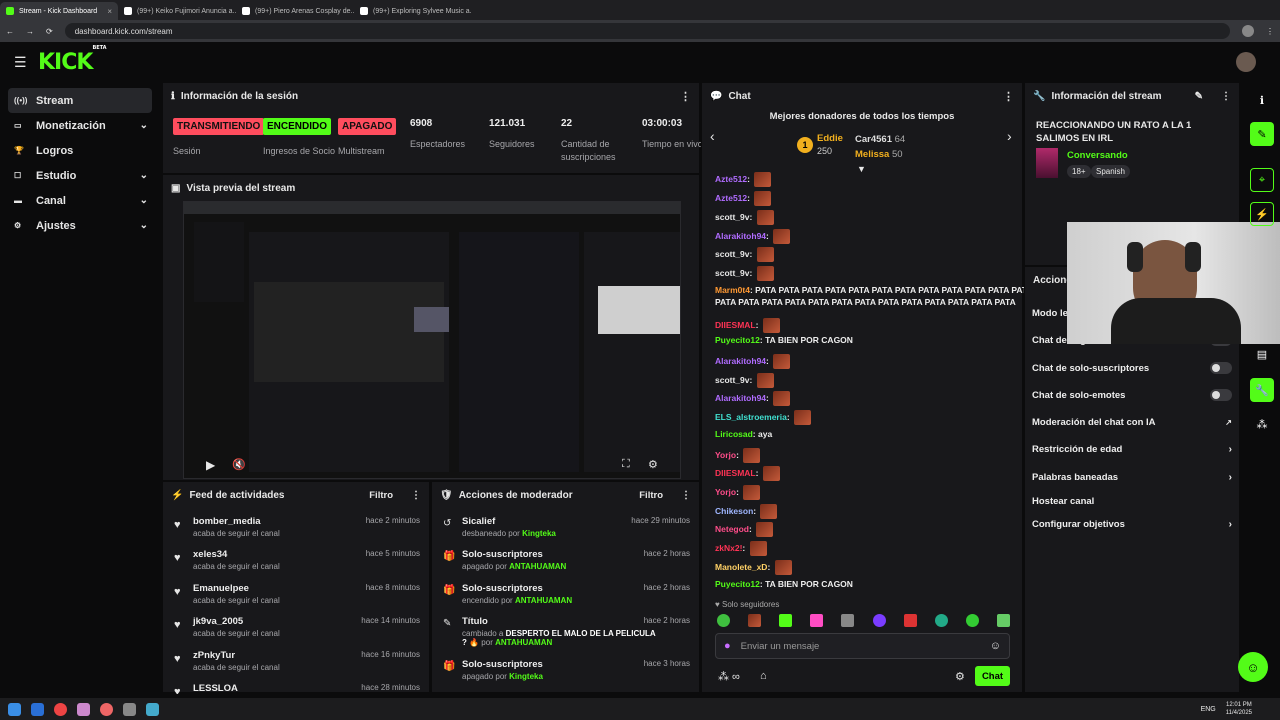  Describe the element at coordinates (1262, 424) in the screenshot. I see `share-icon: ⁂` at that location.